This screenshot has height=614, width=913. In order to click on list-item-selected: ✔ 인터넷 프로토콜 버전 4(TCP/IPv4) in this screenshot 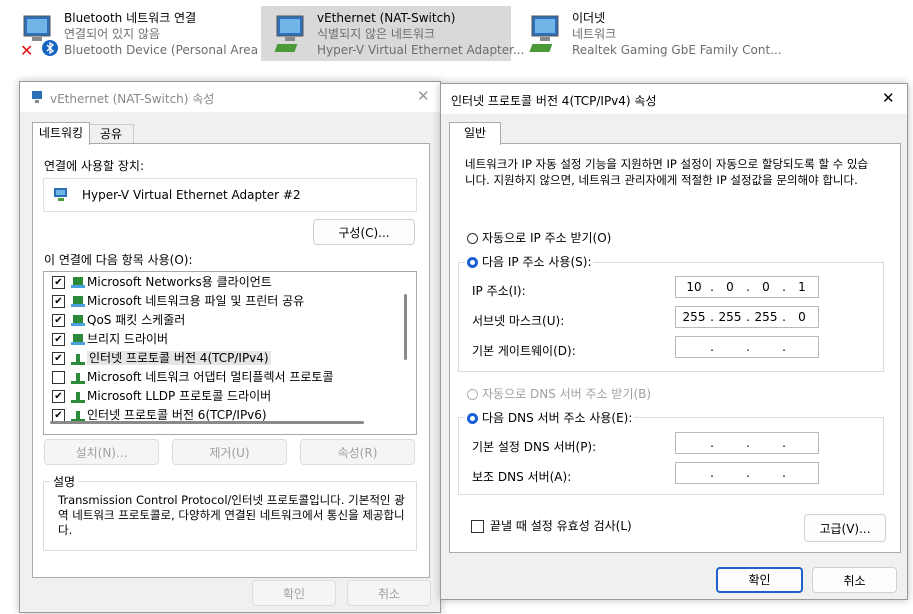, I will do `click(161, 358)`.